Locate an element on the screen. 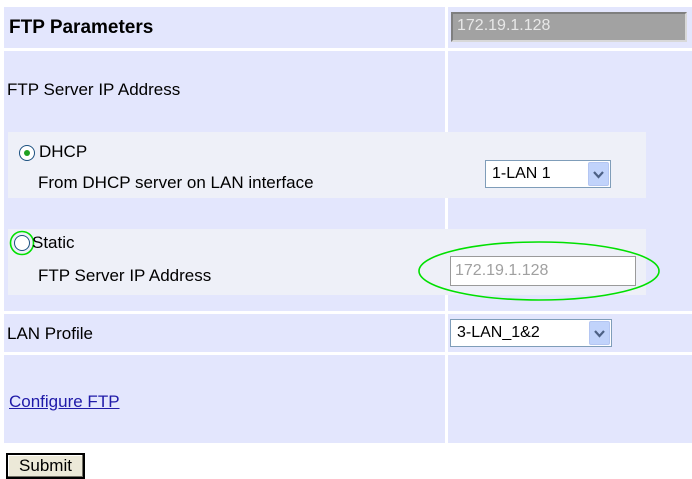 This screenshot has height=479, width=692. lan-profile-value: 3-LAN_1&2 is located at coordinates (498, 332).